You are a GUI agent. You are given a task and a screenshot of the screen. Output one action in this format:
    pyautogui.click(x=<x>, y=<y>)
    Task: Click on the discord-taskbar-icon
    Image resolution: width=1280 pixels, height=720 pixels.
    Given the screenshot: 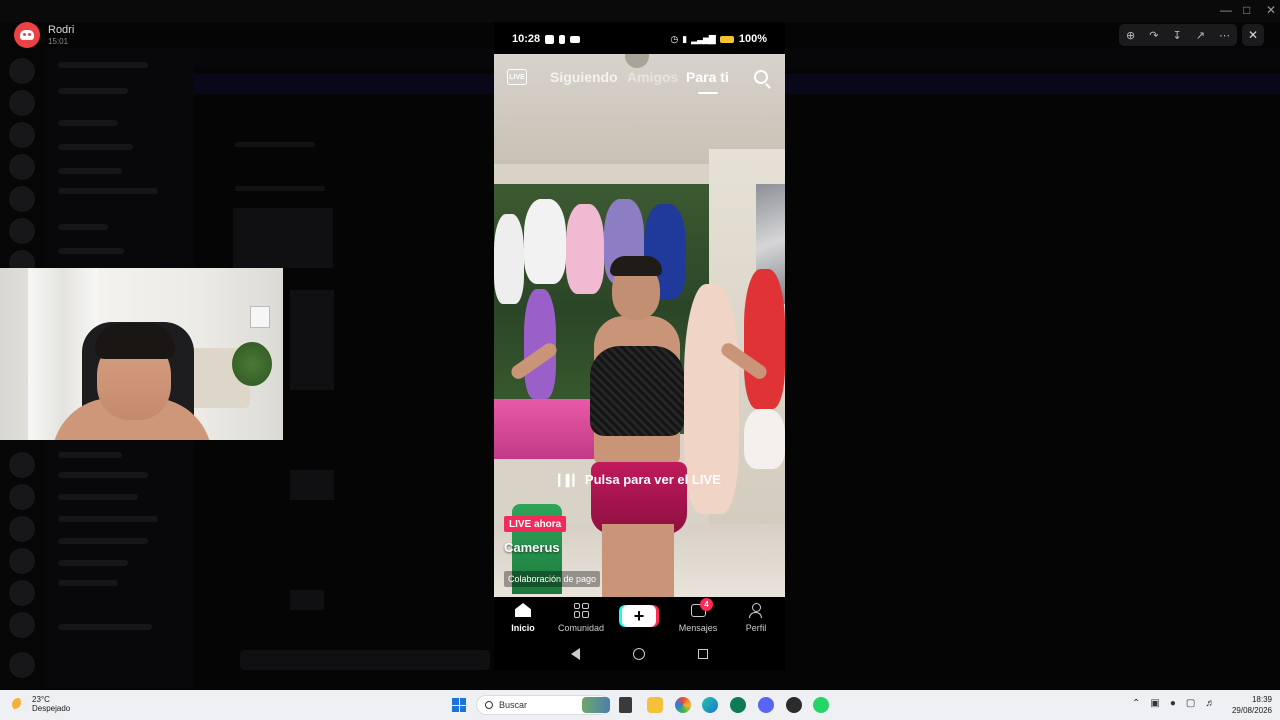 What is the action you would take?
    pyautogui.click(x=766, y=705)
    